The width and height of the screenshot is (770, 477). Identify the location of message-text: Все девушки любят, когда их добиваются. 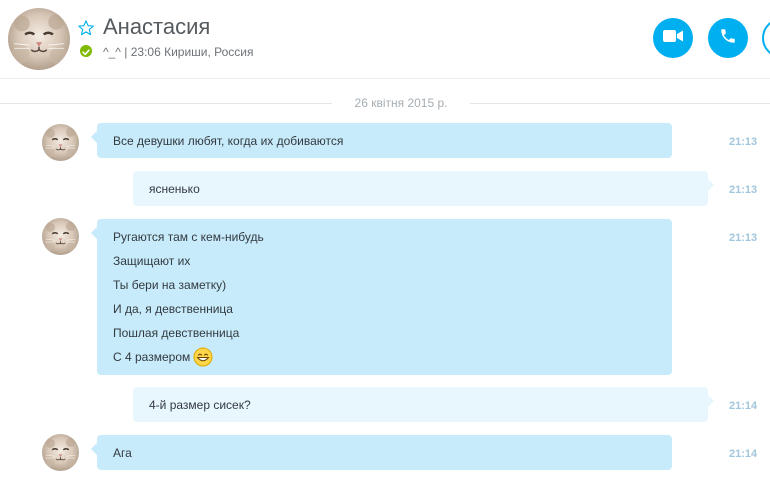
(228, 141).